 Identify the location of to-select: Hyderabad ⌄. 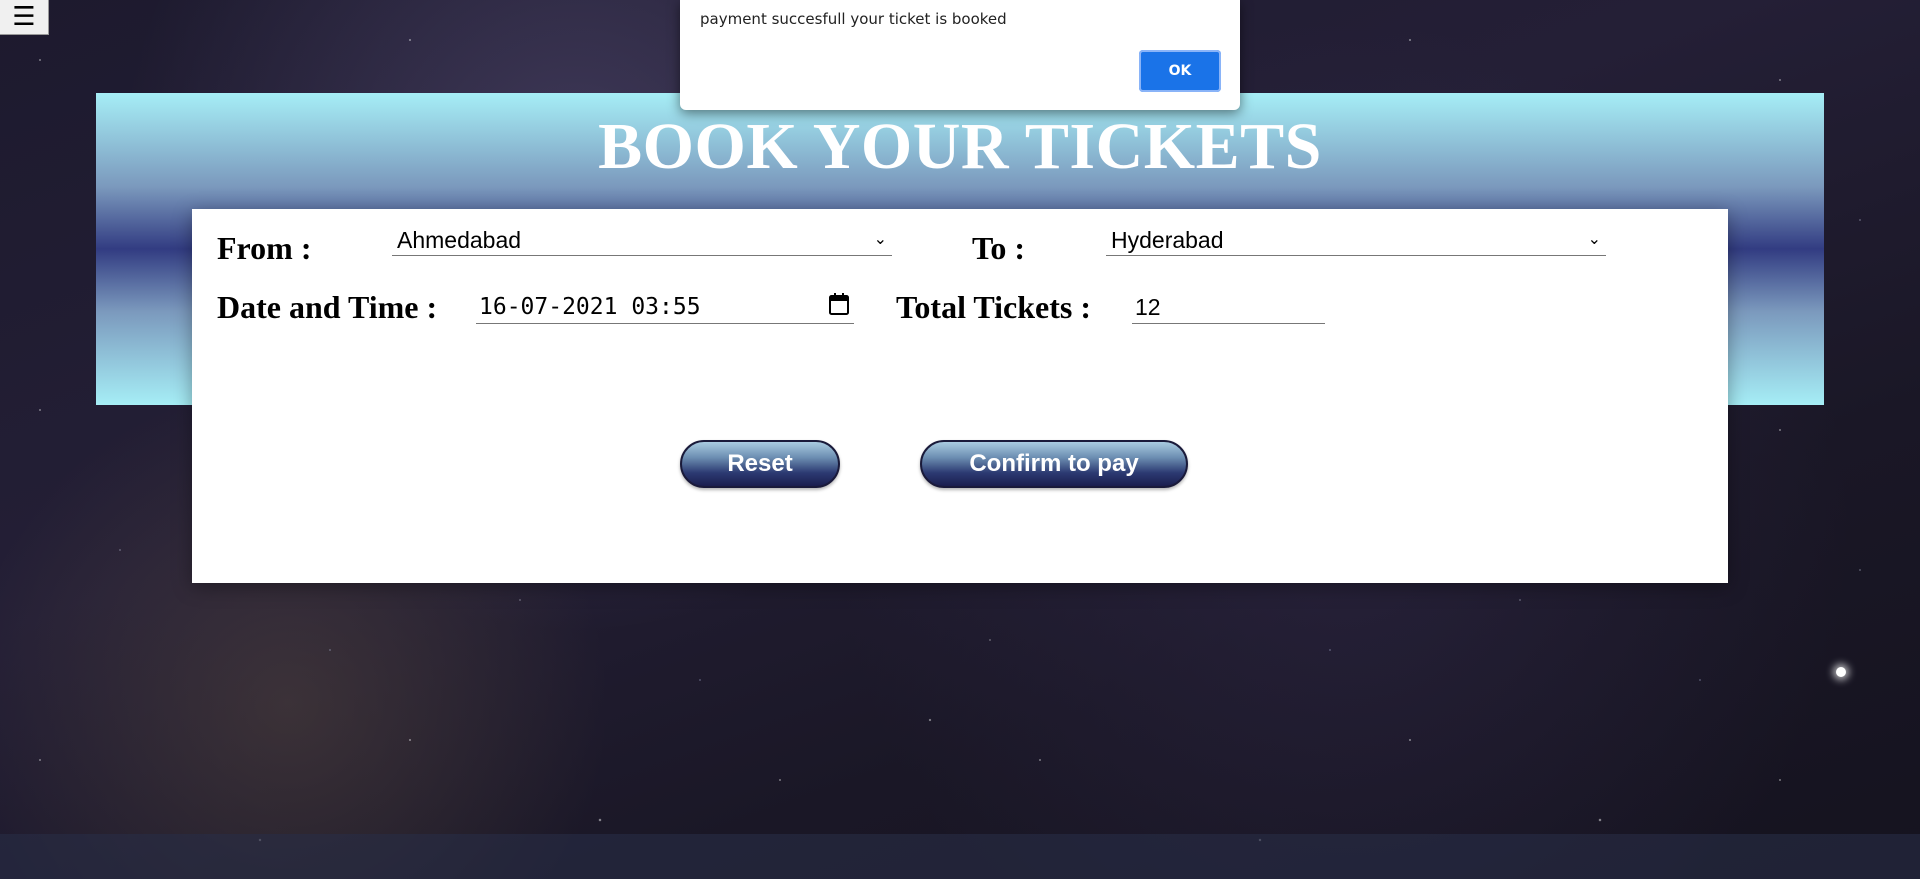
(1356, 241).